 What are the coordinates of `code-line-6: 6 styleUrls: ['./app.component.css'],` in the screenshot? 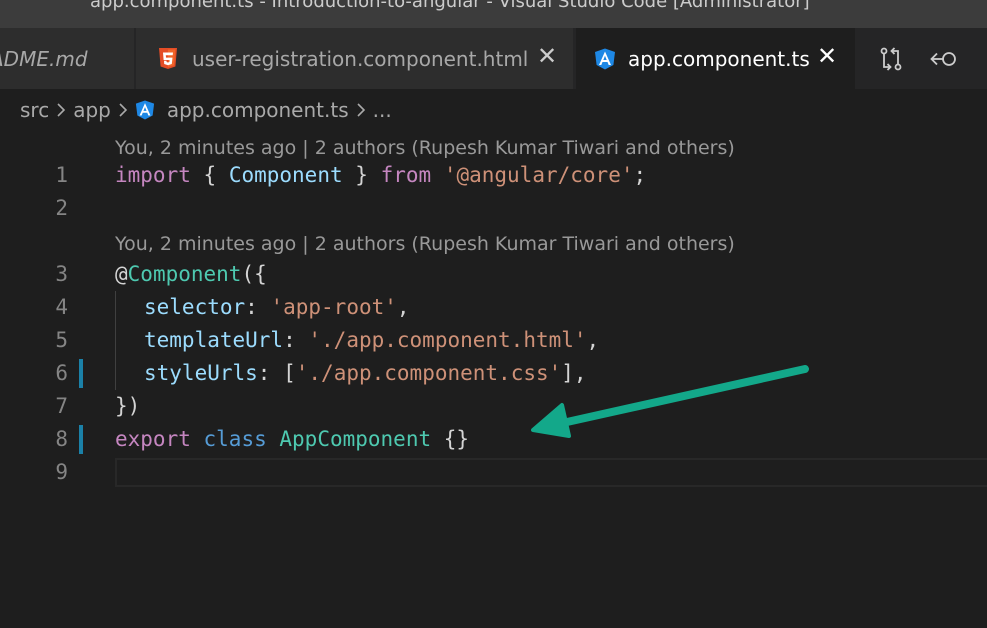 It's located at (493, 373).